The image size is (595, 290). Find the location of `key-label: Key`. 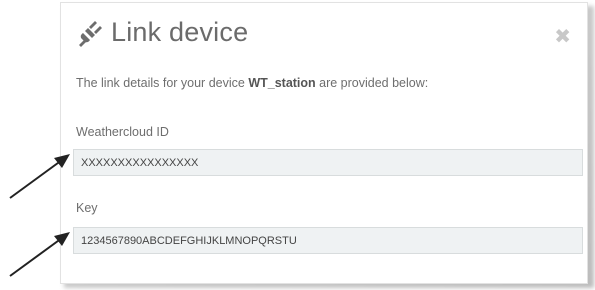

key-label: Key is located at coordinates (87, 208).